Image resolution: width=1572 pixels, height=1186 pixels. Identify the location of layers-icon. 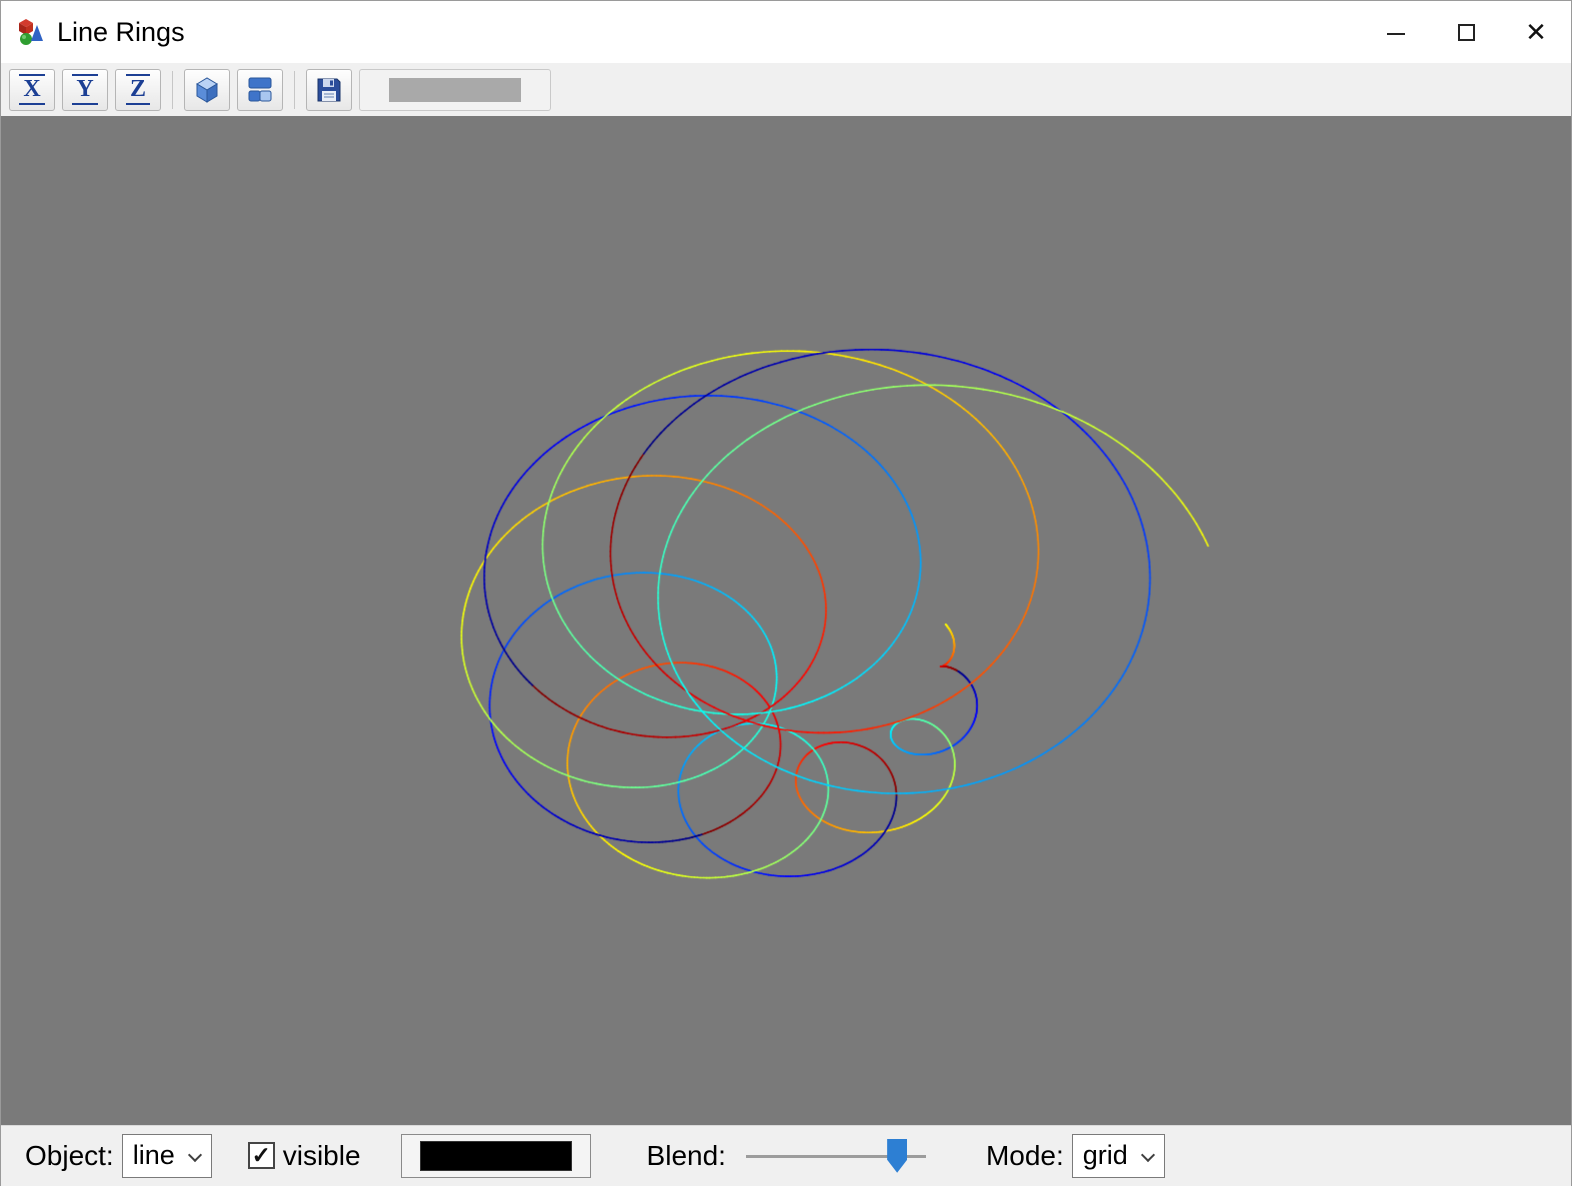
(260, 89).